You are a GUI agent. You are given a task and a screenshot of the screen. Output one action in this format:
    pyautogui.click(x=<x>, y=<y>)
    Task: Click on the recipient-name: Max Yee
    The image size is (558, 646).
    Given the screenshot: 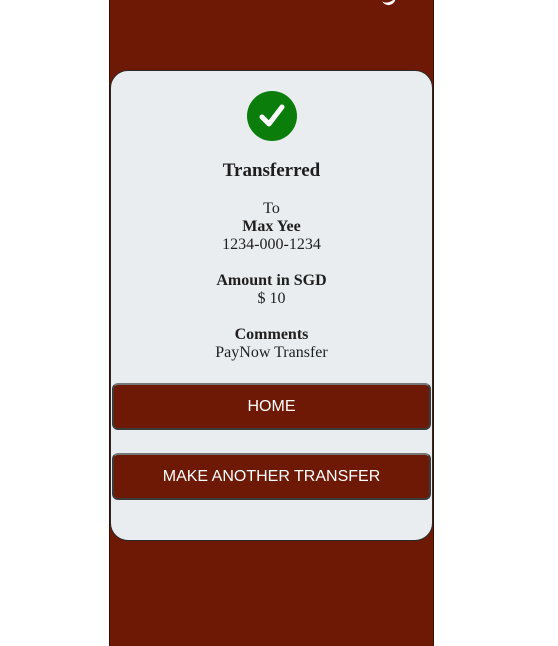 What is the action you would take?
    pyautogui.click(x=271, y=226)
    